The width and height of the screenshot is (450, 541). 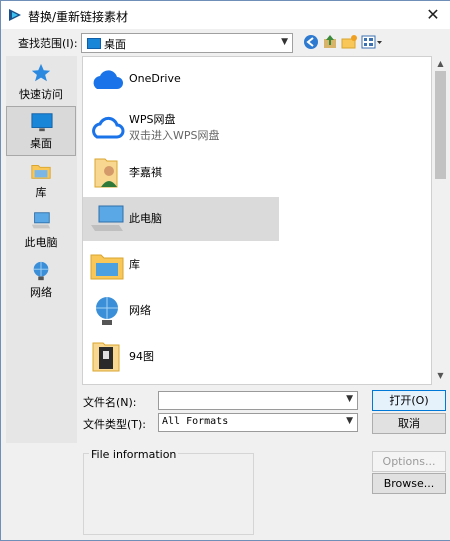 What do you see at coordinates (258, 400) in the screenshot?
I see `filename-field: ▼` at bounding box center [258, 400].